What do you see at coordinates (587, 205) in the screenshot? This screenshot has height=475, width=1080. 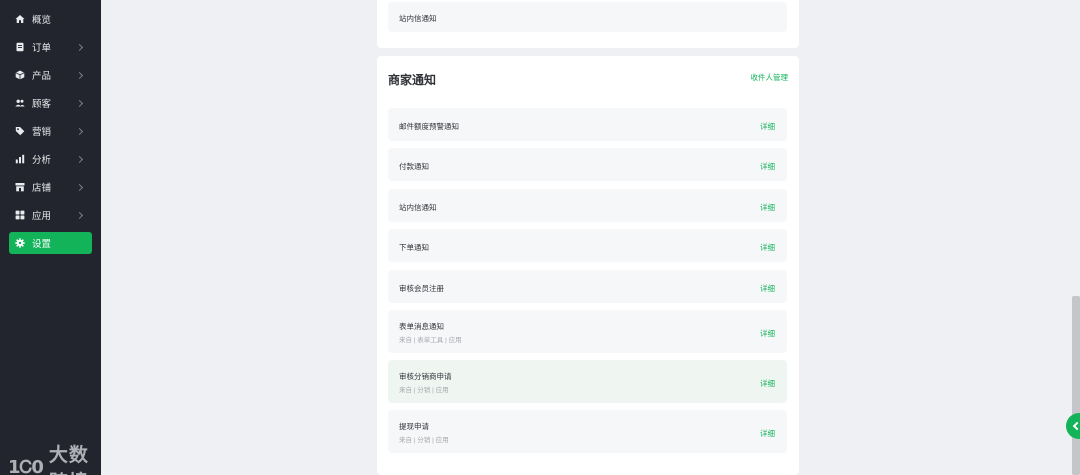 I see `list-item: 站内信通知 详细` at bounding box center [587, 205].